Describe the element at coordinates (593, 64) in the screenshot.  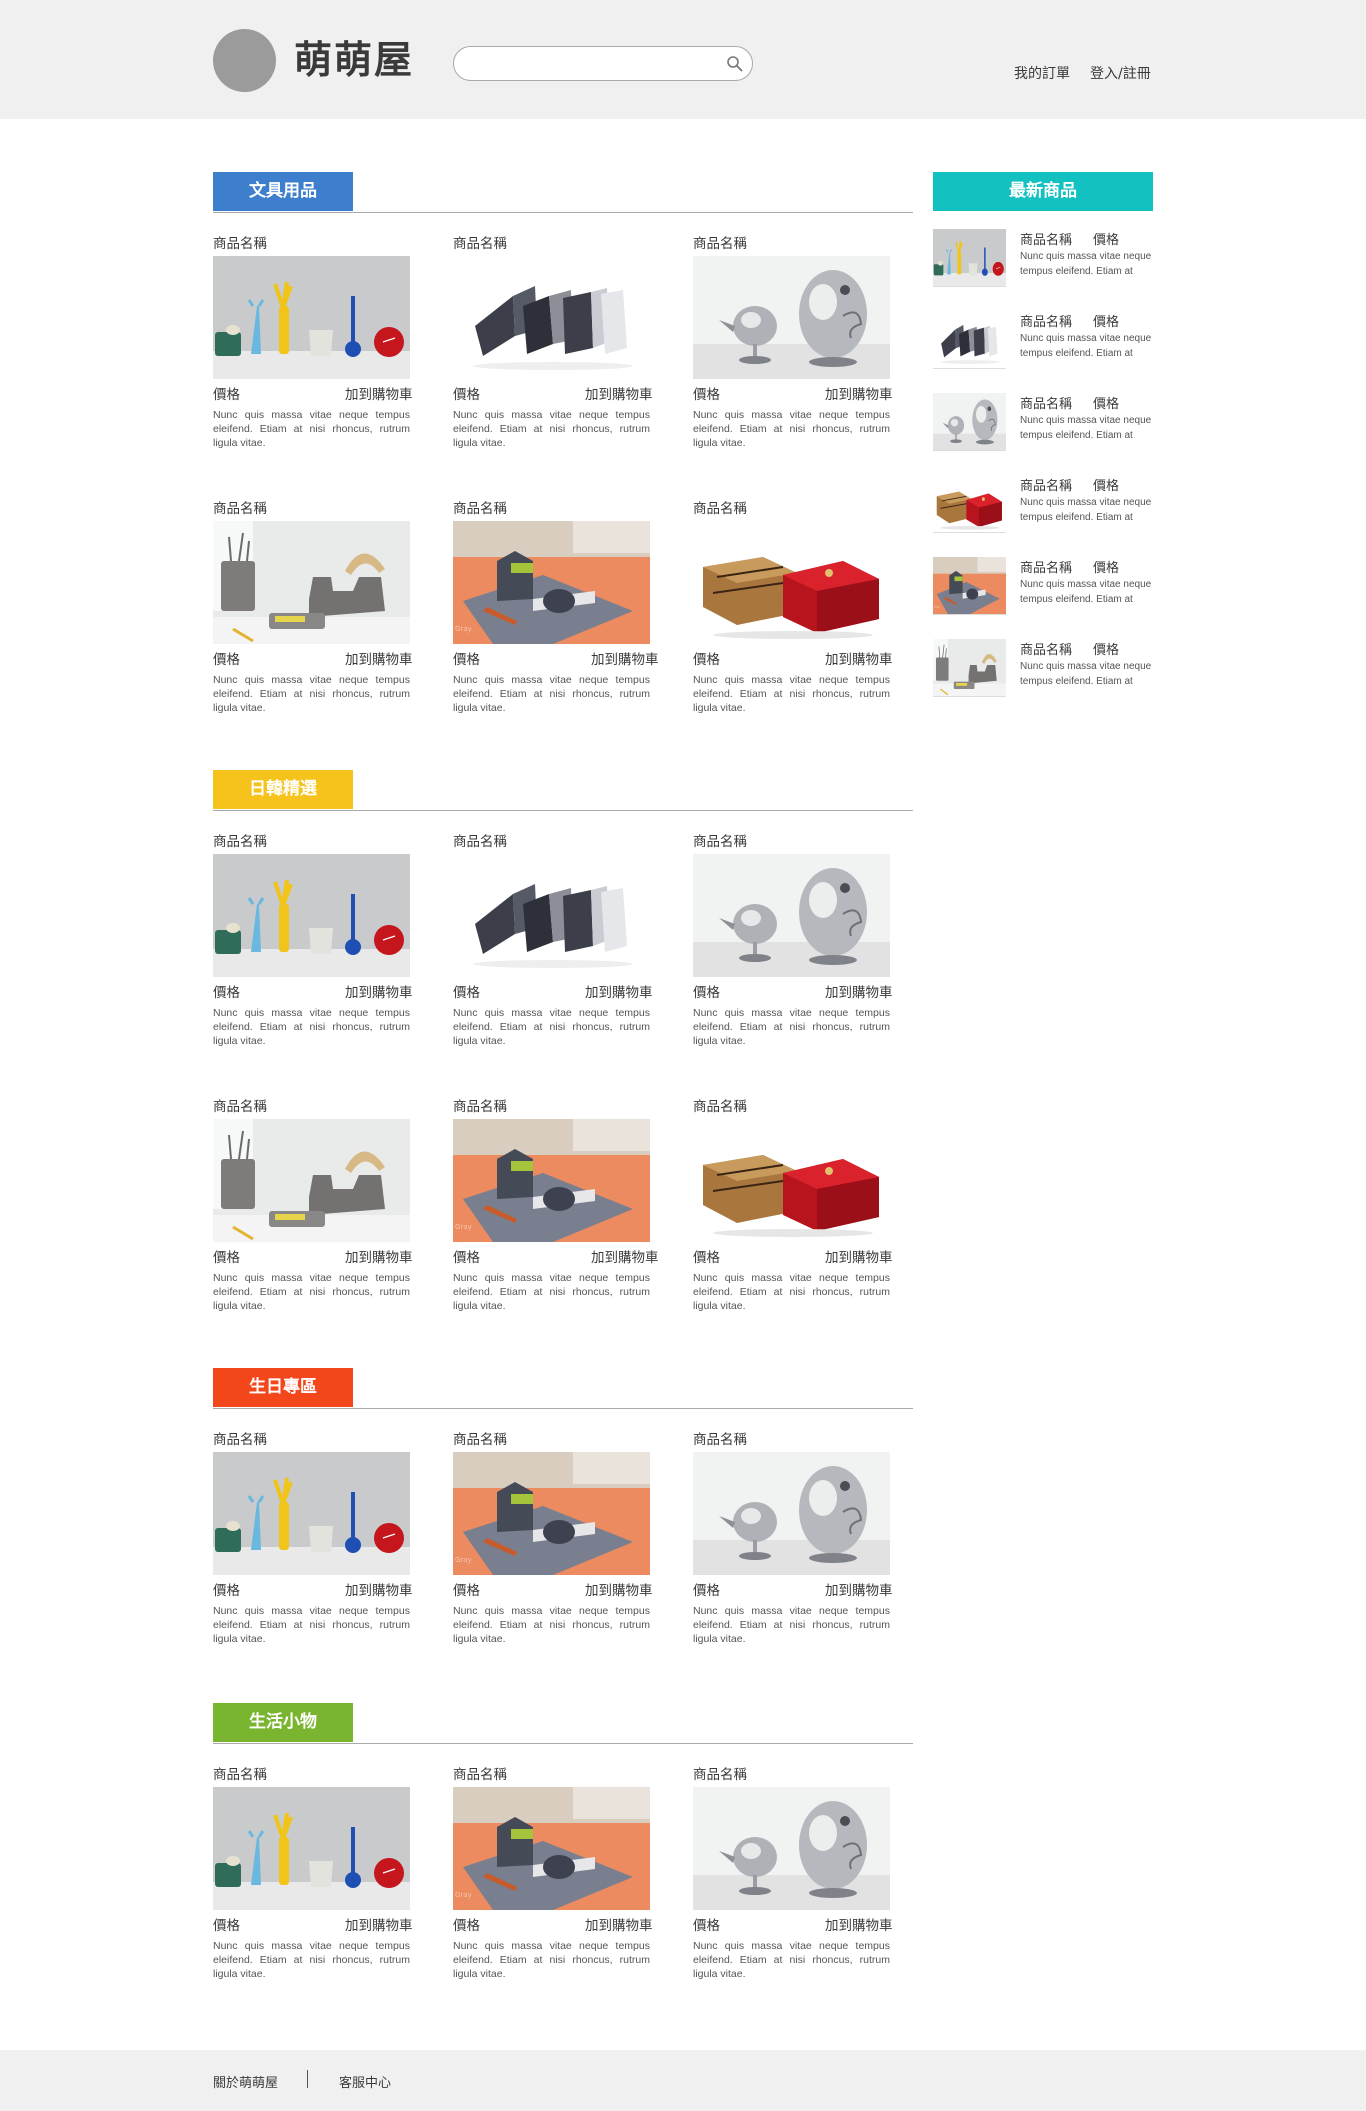
I see `search-input` at that location.